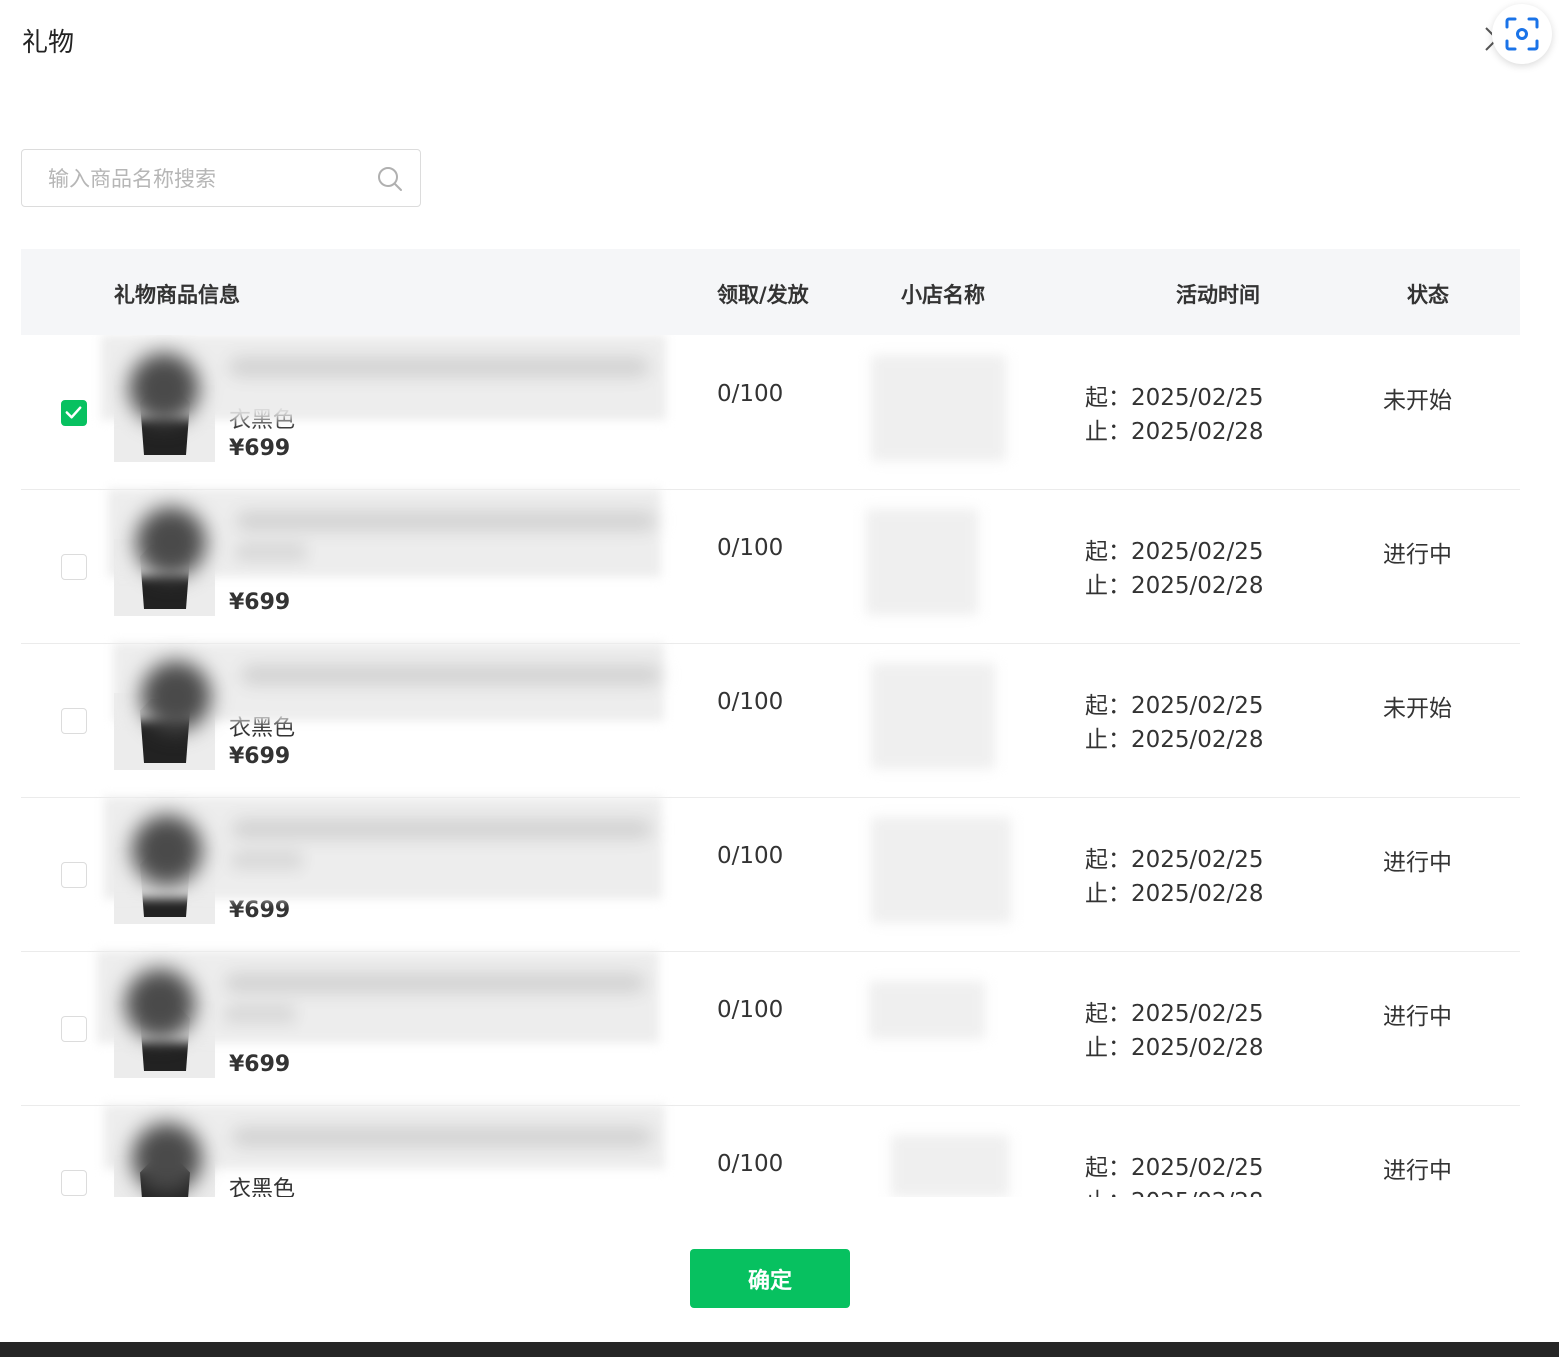 Image resolution: width=1559 pixels, height=1357 pixels. I want to click on product-variant: 衣黑色, so click(262, 1187).